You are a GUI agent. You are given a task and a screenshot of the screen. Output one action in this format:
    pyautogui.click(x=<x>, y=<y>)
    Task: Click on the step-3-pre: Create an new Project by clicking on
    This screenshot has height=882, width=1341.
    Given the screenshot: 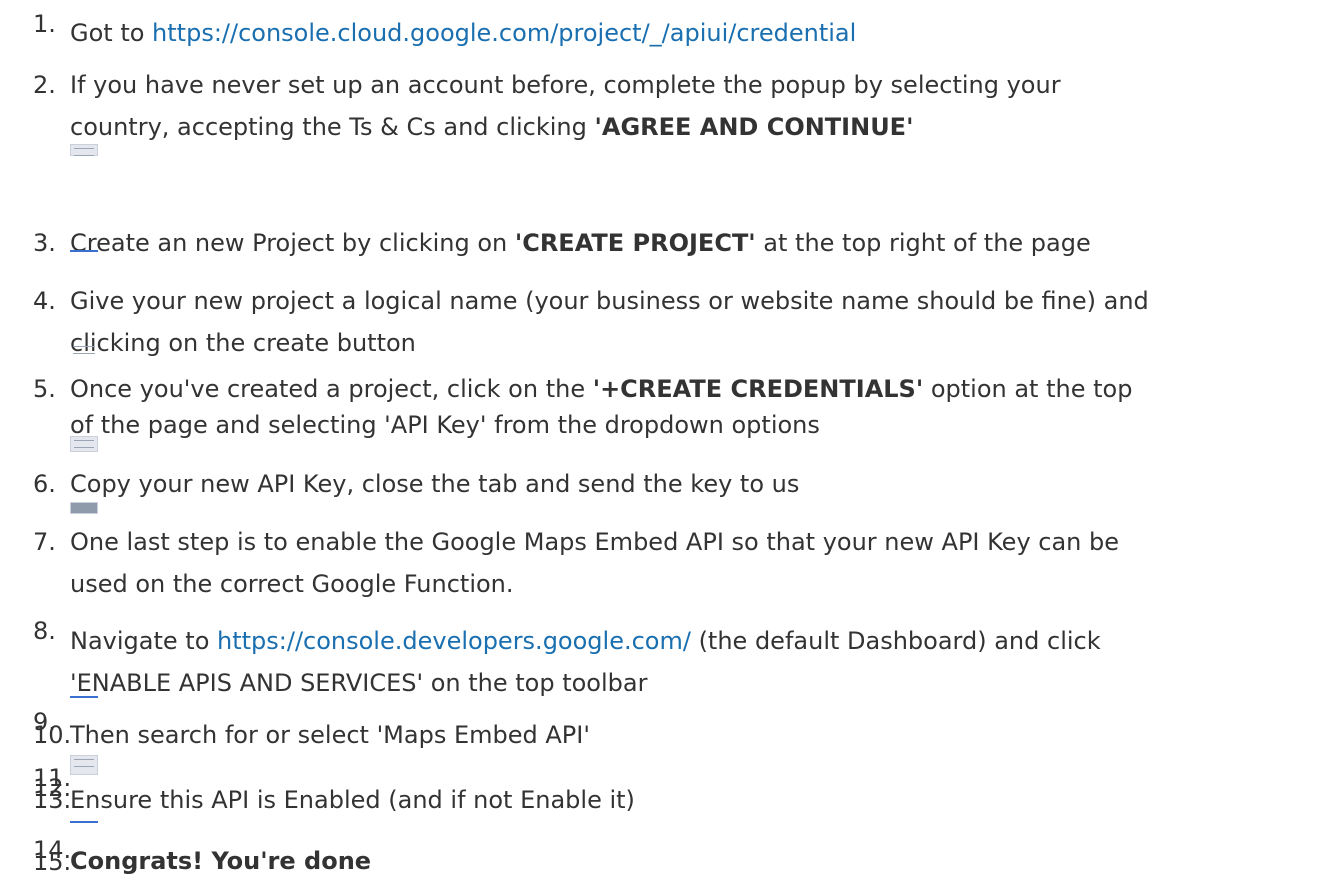 What is the action you would take?
    pyautogui.click(x=292, y=243)
    